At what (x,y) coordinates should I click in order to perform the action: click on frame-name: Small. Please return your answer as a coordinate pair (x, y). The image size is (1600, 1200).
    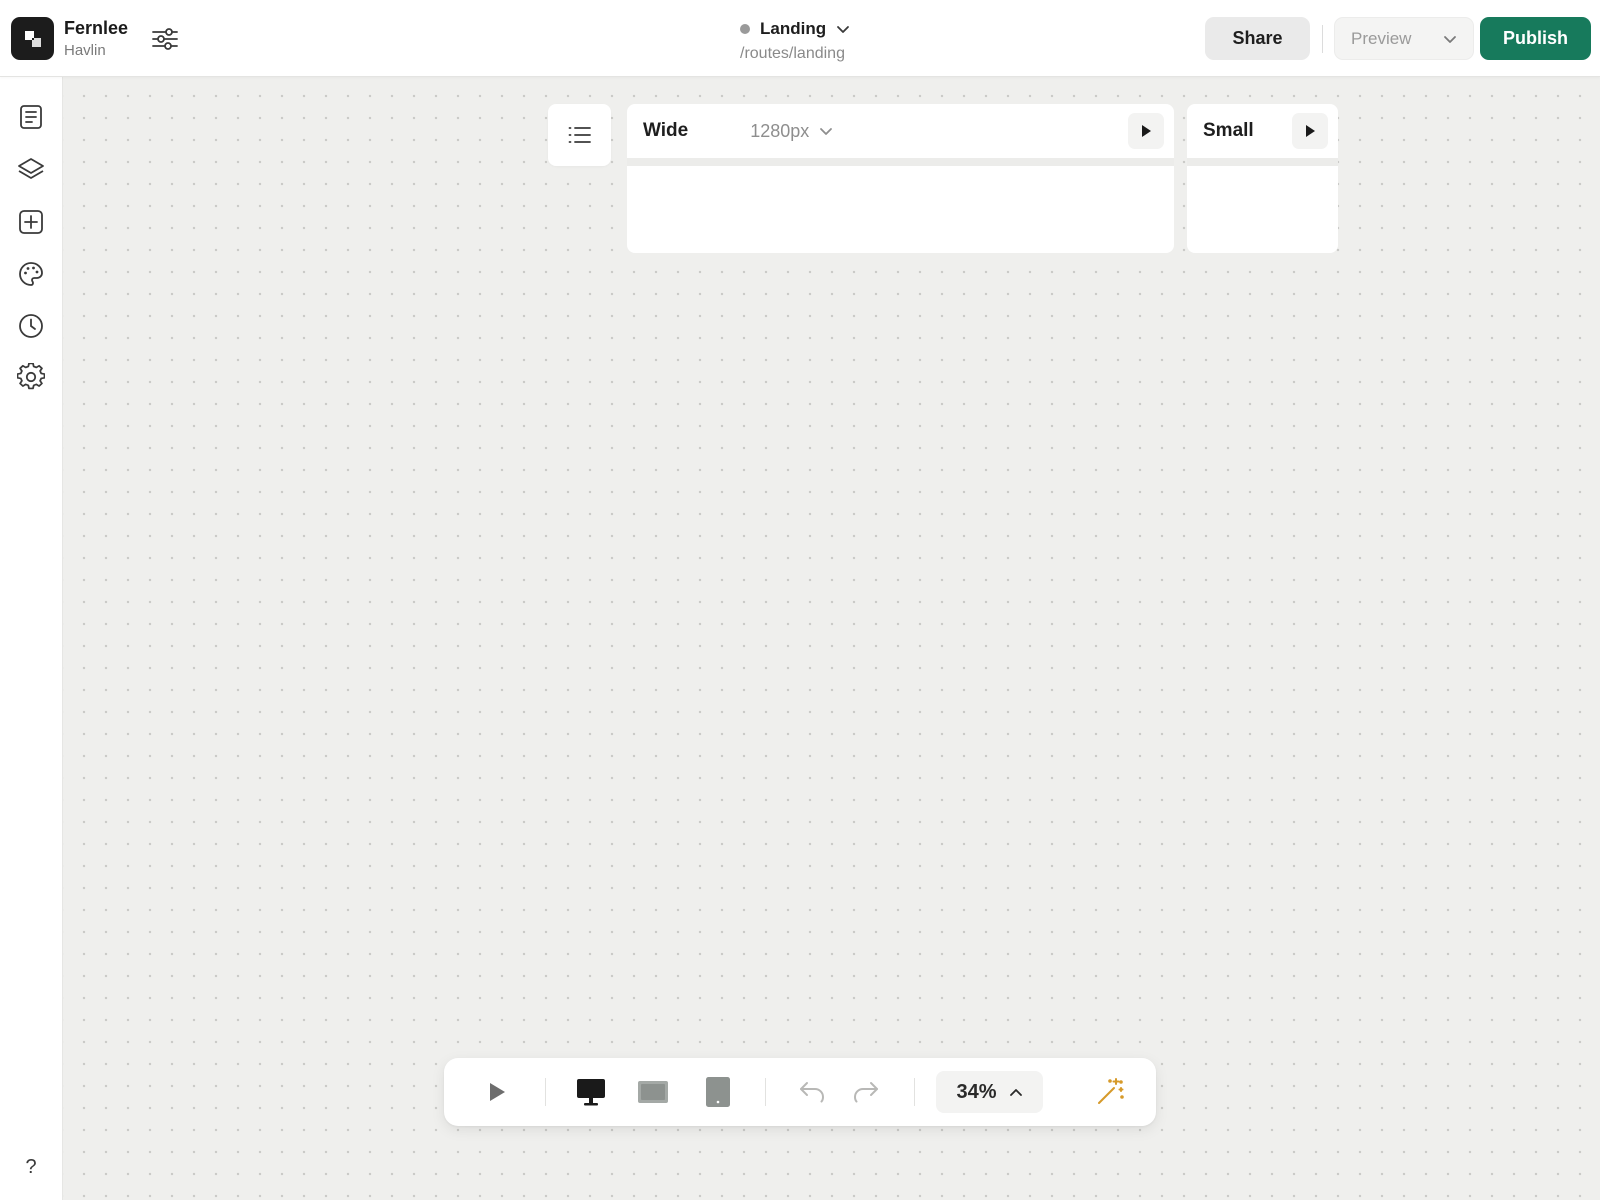
    Looking at the image, I should click on (1228, 130).